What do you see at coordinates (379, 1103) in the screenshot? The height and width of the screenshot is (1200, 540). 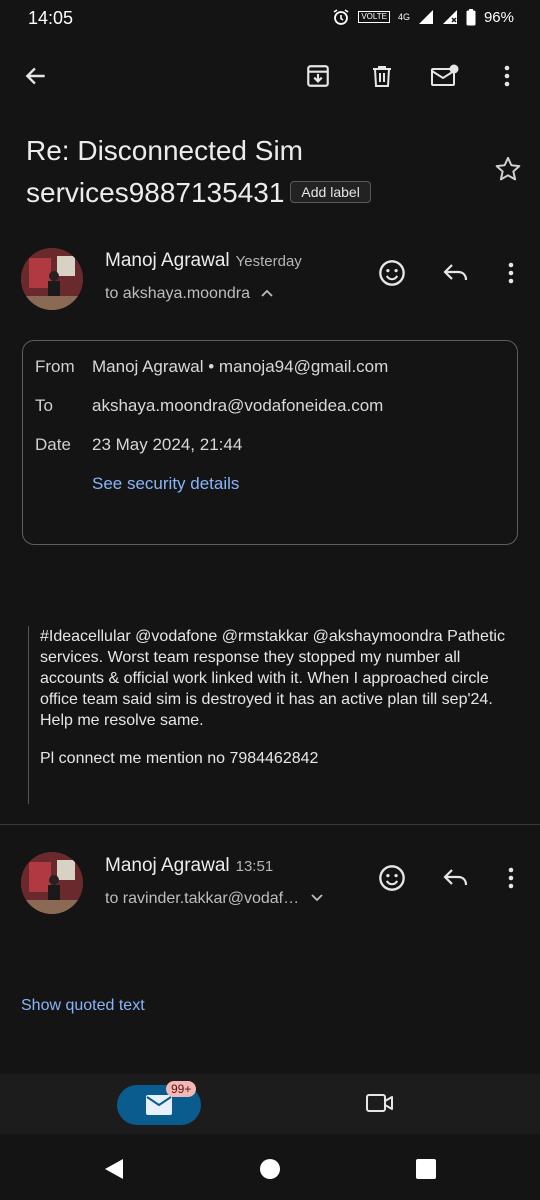 I see `video-camera-icon` at bounding box center [379, 1103].